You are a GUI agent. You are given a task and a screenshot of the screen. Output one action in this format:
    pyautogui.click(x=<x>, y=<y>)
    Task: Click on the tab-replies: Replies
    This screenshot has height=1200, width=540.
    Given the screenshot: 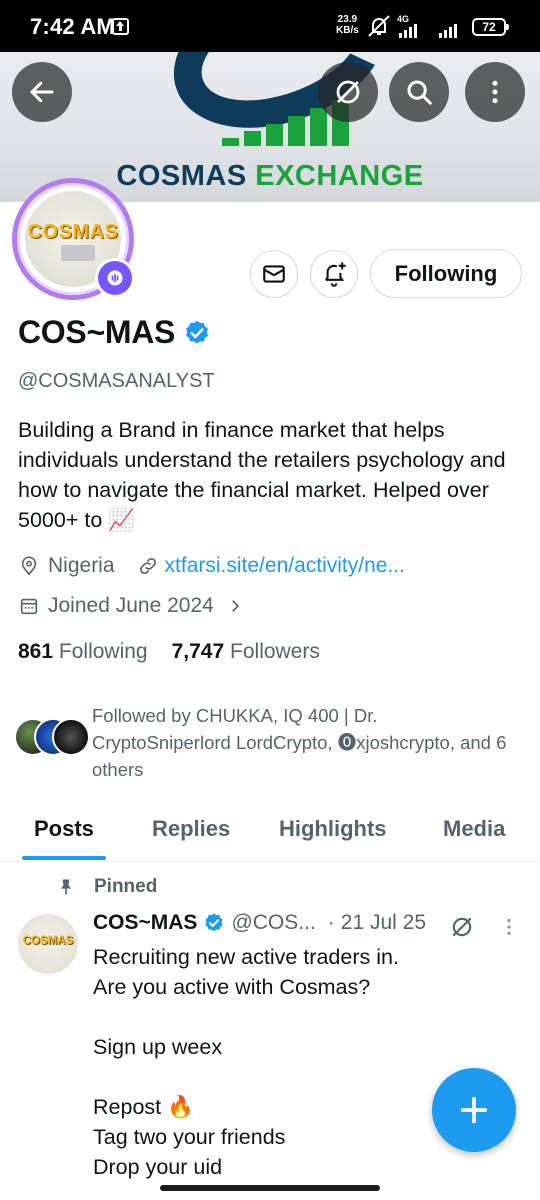 What is the action you would take?
    pyautogui.click(x=191, y=829)
    